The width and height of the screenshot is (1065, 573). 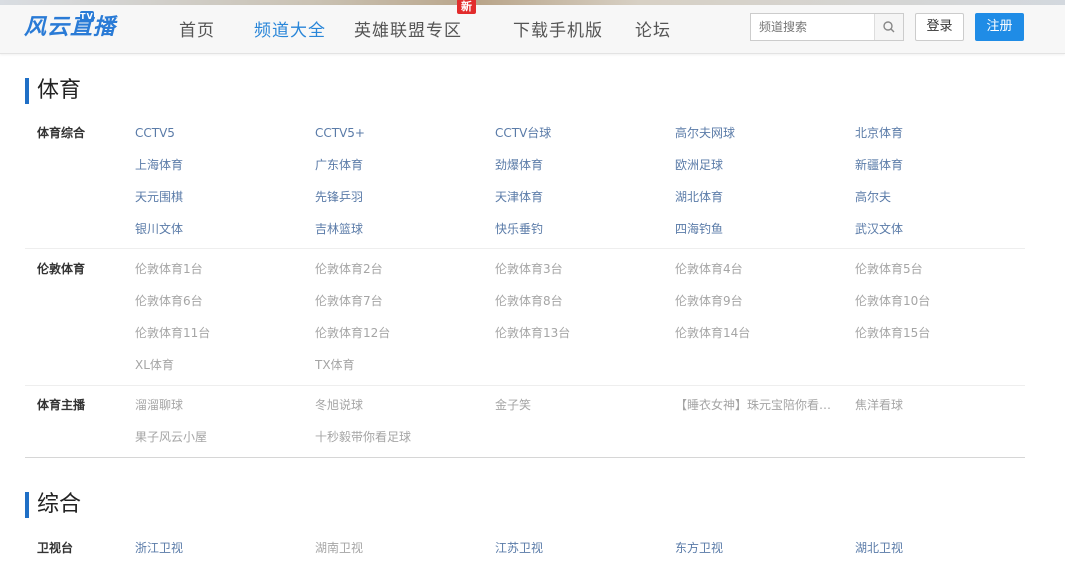 What do you see at coordinates (159, 229) in the screenshot?
I see `channel-link: 银川文体` at bounding box center [159, 229].